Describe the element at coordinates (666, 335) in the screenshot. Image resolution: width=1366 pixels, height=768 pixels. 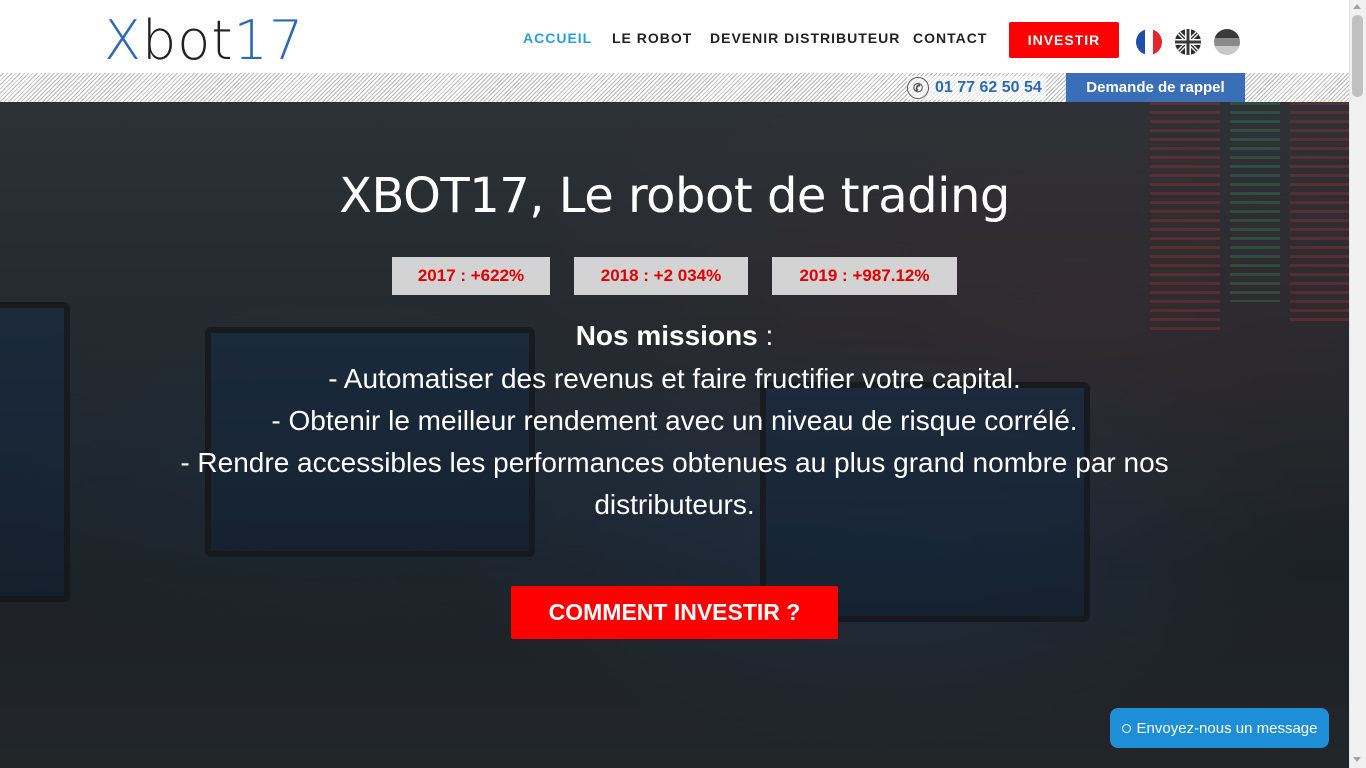
I see `missions-heading-label: Nos missions` at that location.